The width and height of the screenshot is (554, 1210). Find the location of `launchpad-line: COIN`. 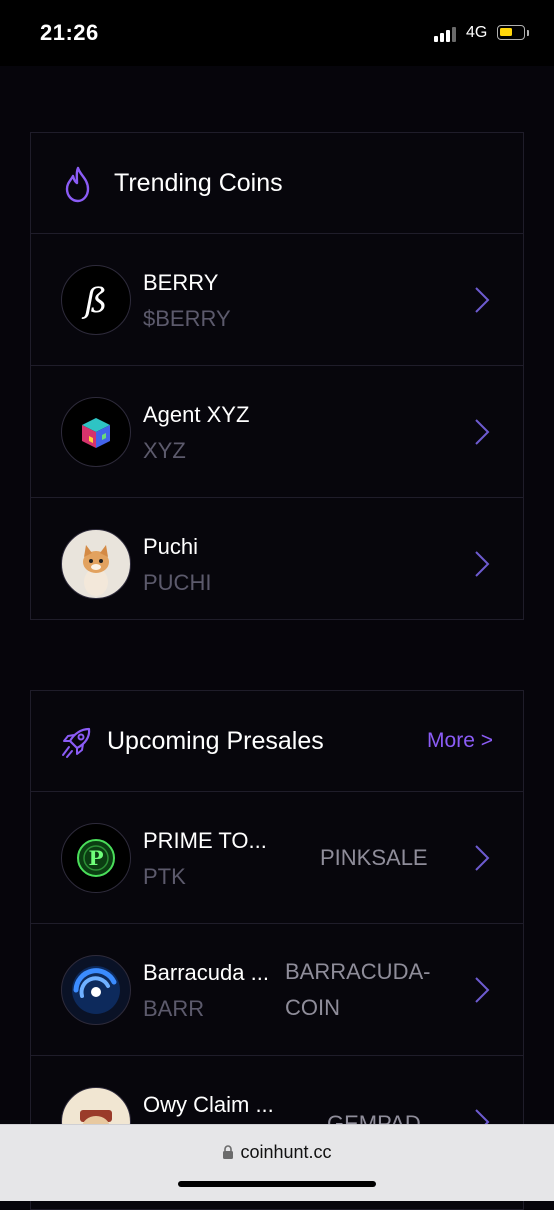

launchpad-line: COIN is located at coordinates (312, 1007).